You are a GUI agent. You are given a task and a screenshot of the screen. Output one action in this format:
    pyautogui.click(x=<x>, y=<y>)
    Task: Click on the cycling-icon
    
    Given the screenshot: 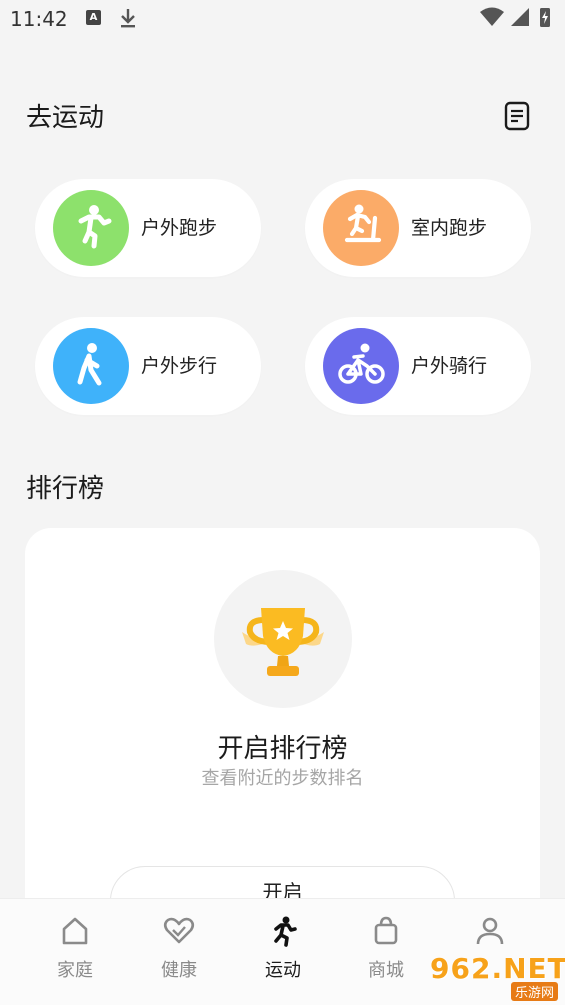 What is the action you would take?
    pyautogui.click(x=361, y=366)
    